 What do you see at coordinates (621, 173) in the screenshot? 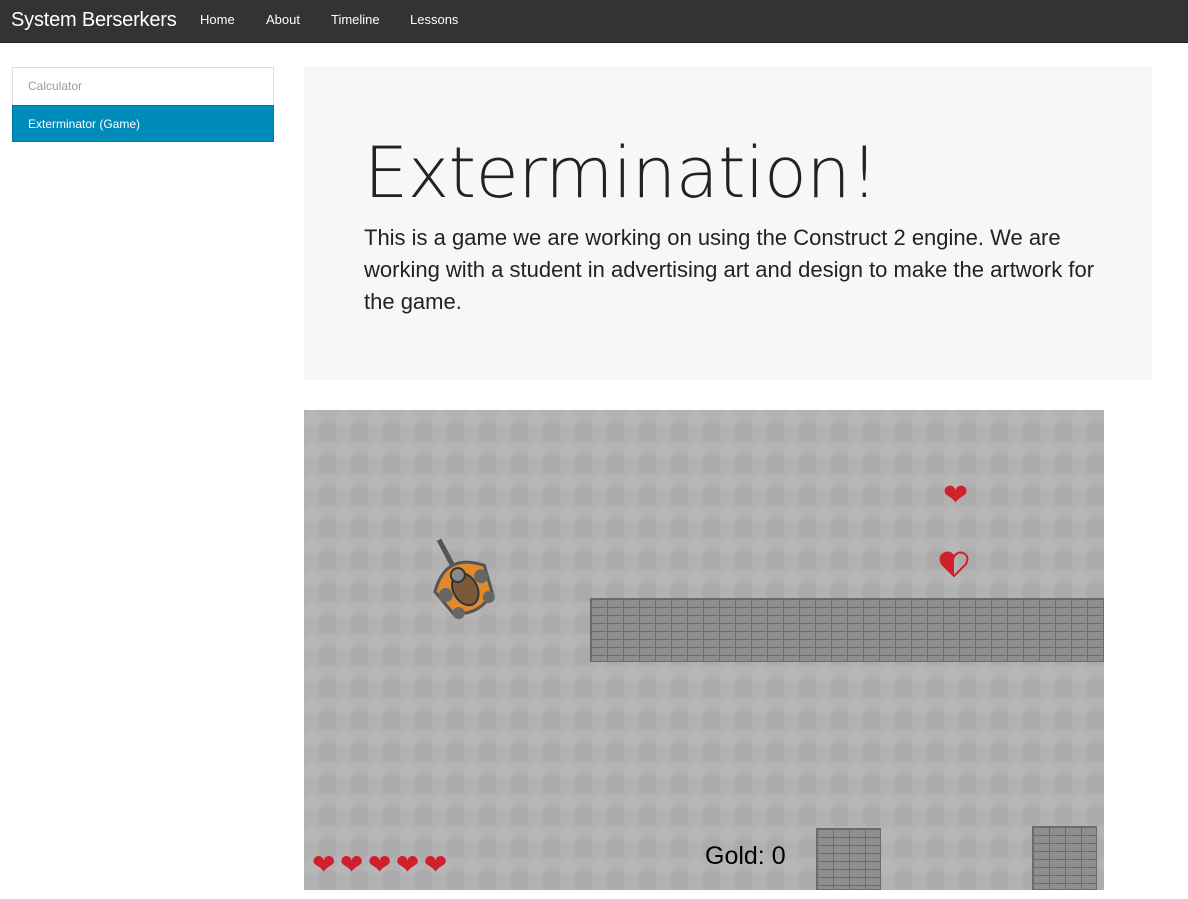
I see `page-title: Extermination!` at bounding box center [621, 173].